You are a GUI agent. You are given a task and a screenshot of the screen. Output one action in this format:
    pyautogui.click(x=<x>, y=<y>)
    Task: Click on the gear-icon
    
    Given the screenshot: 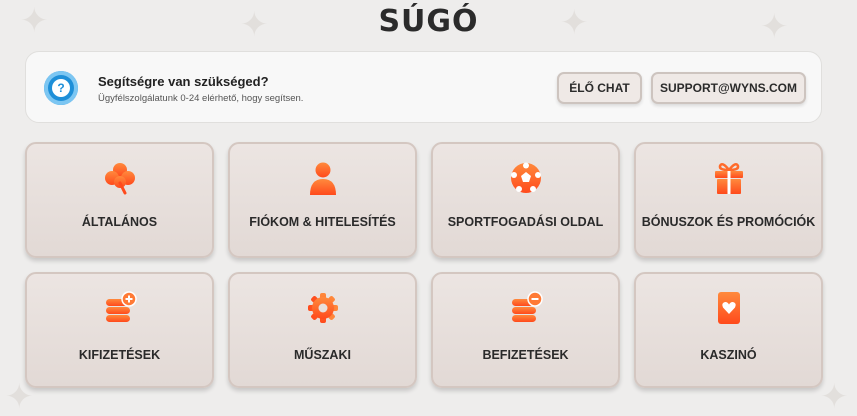 What is the action you would take?
    pyautogui.click(x=323, y=308)
    